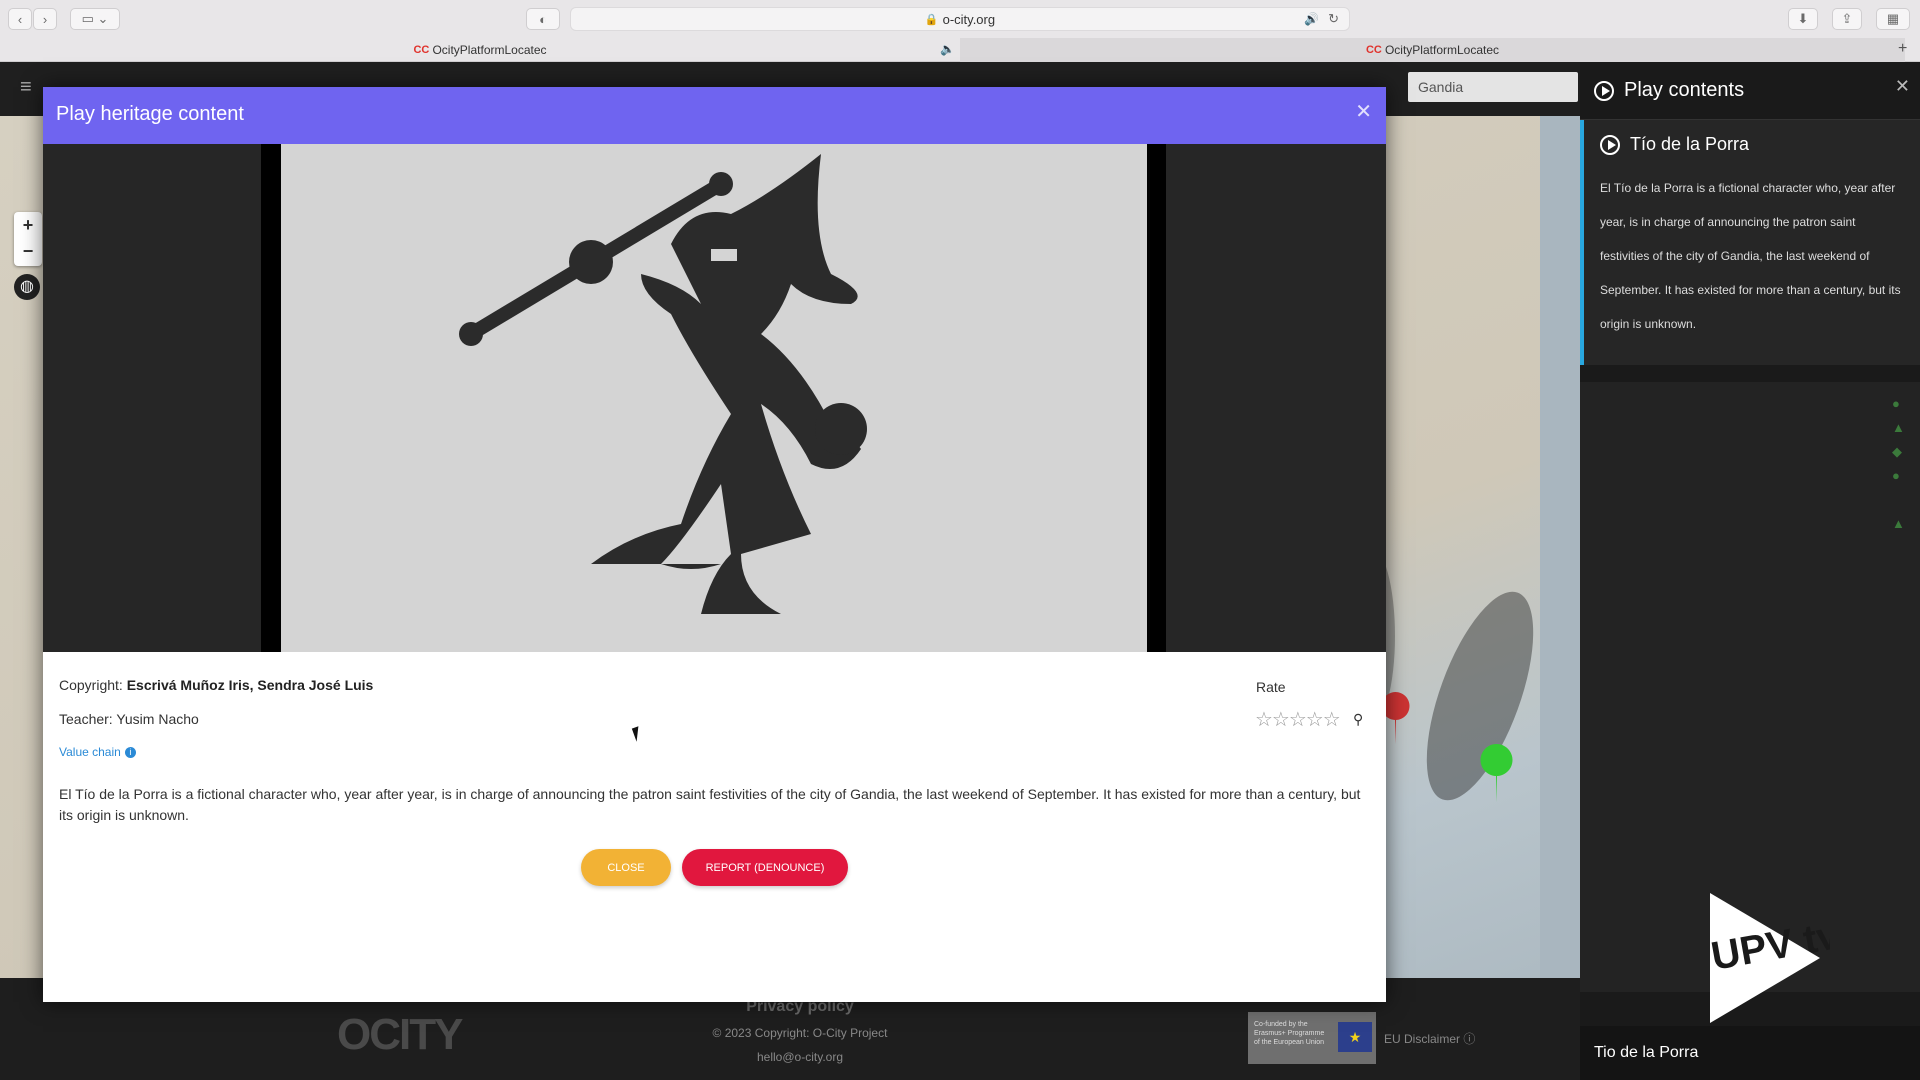 This screenshot has height=1080, width=1920. I want to click on eu-disclaimer-text: EU Disclaimer, so click(1422, 1039).